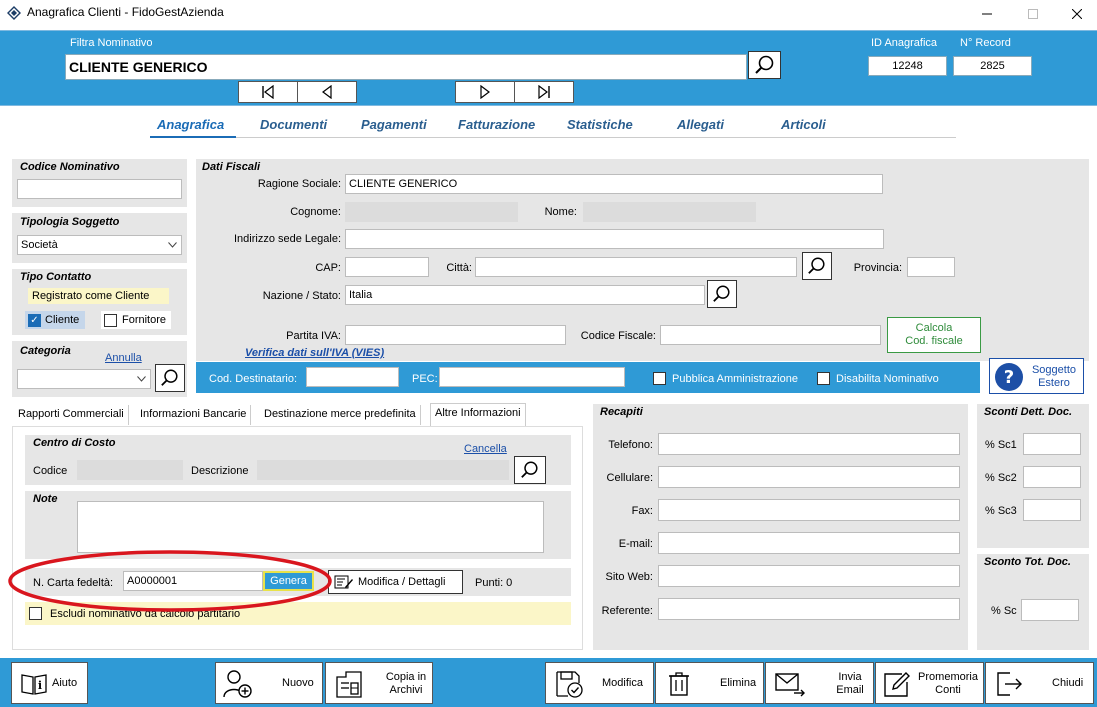 The height and width of the screenshot is (707, 1097). I want to click on tab-articoli: Articoli, so click(803, 124).